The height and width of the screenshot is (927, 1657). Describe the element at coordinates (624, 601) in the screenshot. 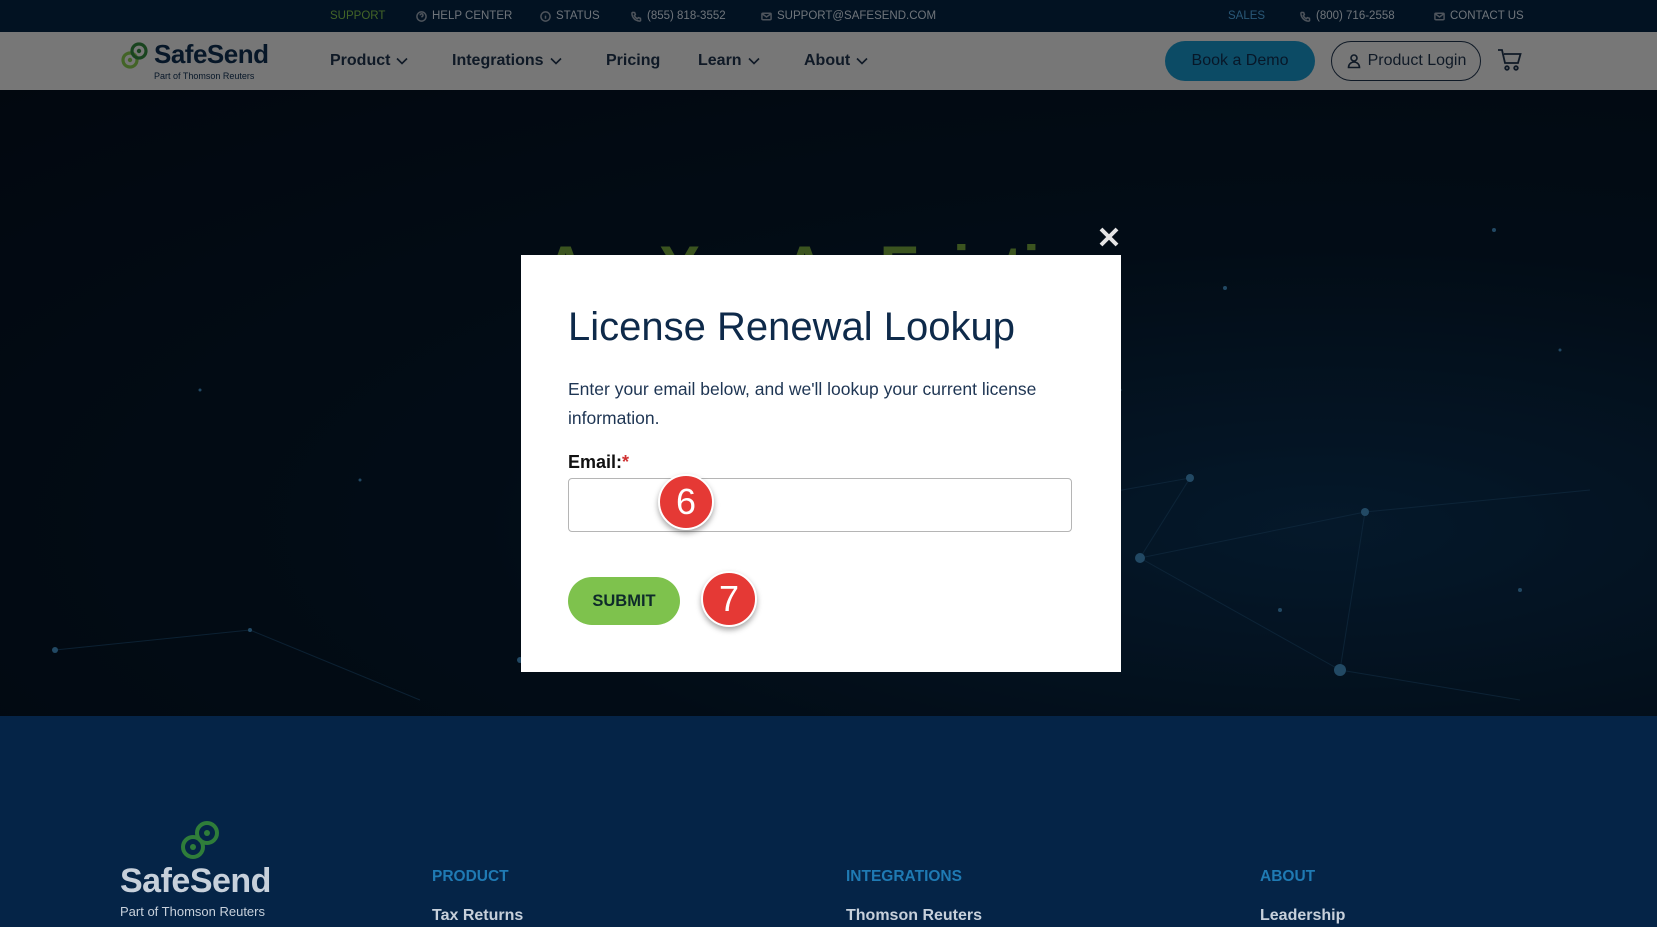

I see `submit-button: SUBMIT` at that location.